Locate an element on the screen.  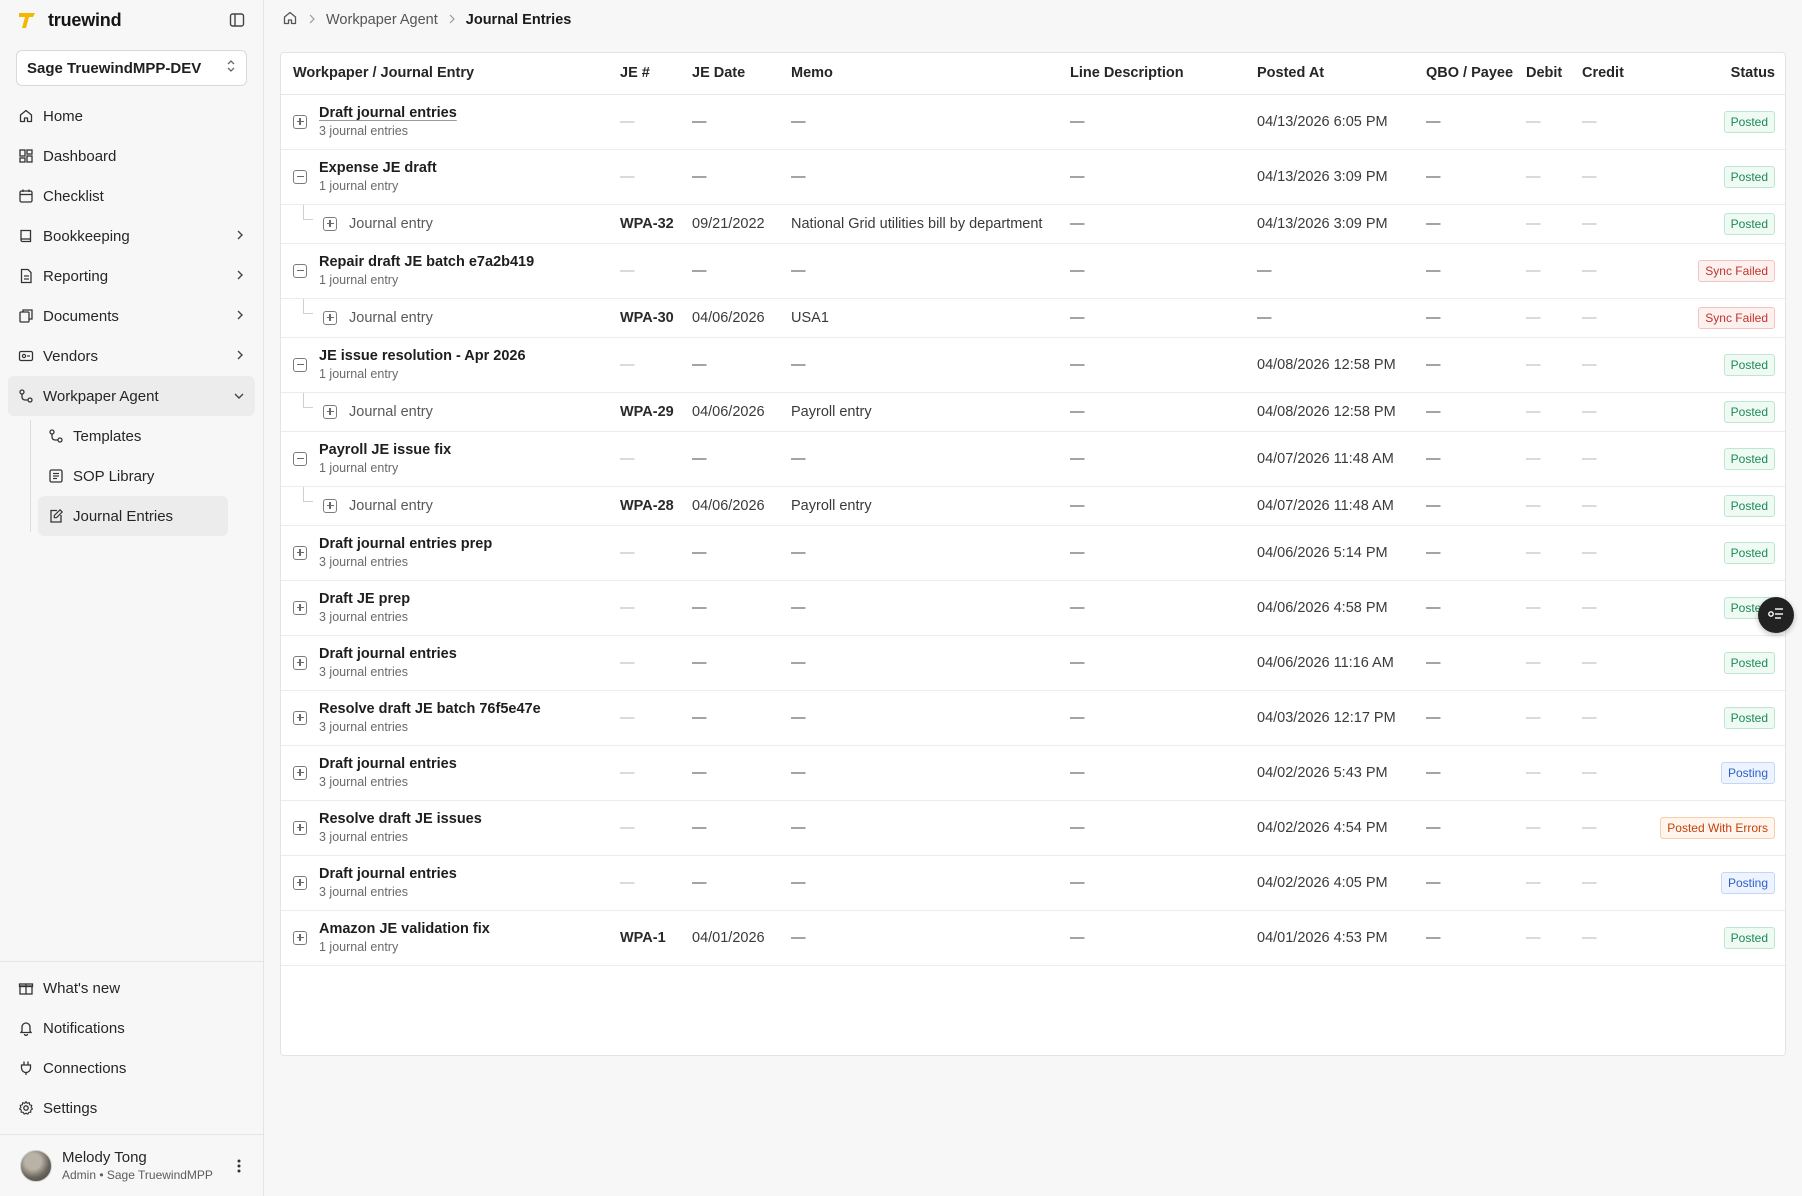
column-header-workpaper: Workpaper / Journal Entry is located at coordinates (444, 74).